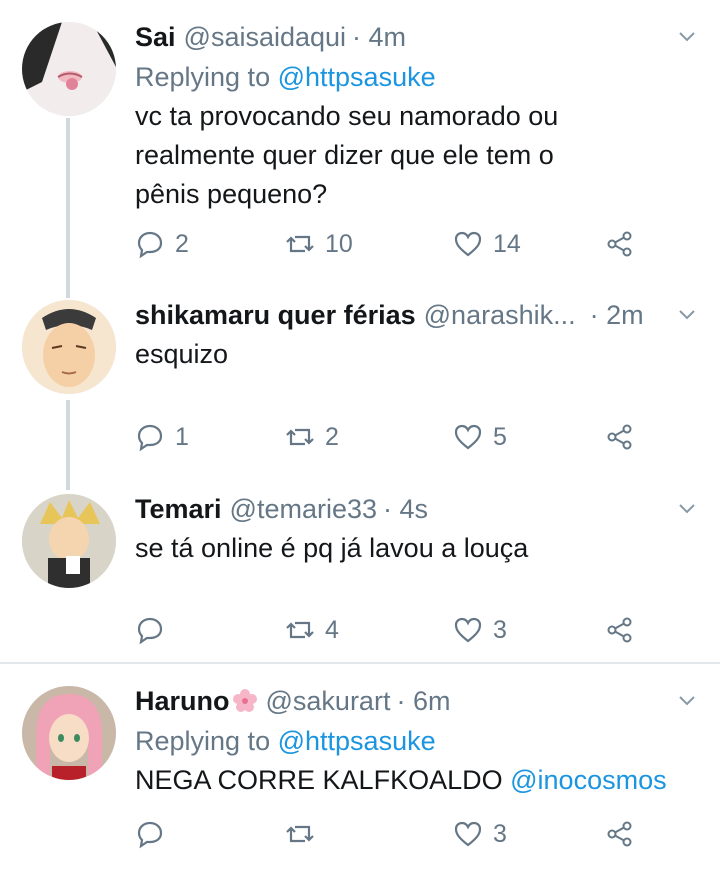 Image resolution: width=720 pixels, height=874 pixels. I want to click on reply-button: 1, so click(162, 437).